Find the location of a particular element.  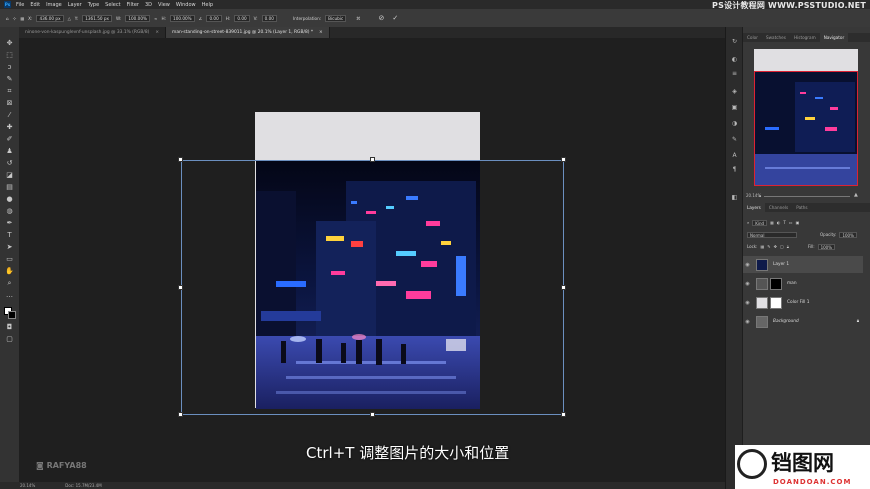

menu-edit: Edit is located at coordinates (35, 5).